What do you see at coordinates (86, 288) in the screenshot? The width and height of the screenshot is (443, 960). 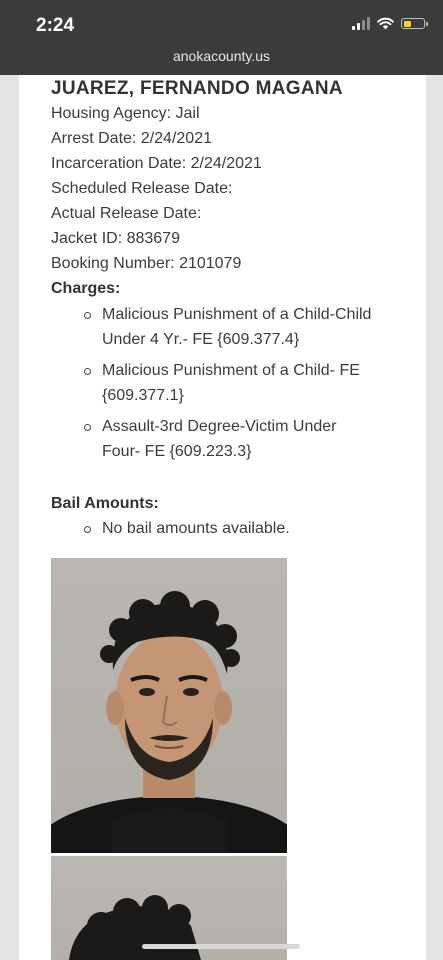 I see `charges-label: Charges:` at bounding box center [86, 288].